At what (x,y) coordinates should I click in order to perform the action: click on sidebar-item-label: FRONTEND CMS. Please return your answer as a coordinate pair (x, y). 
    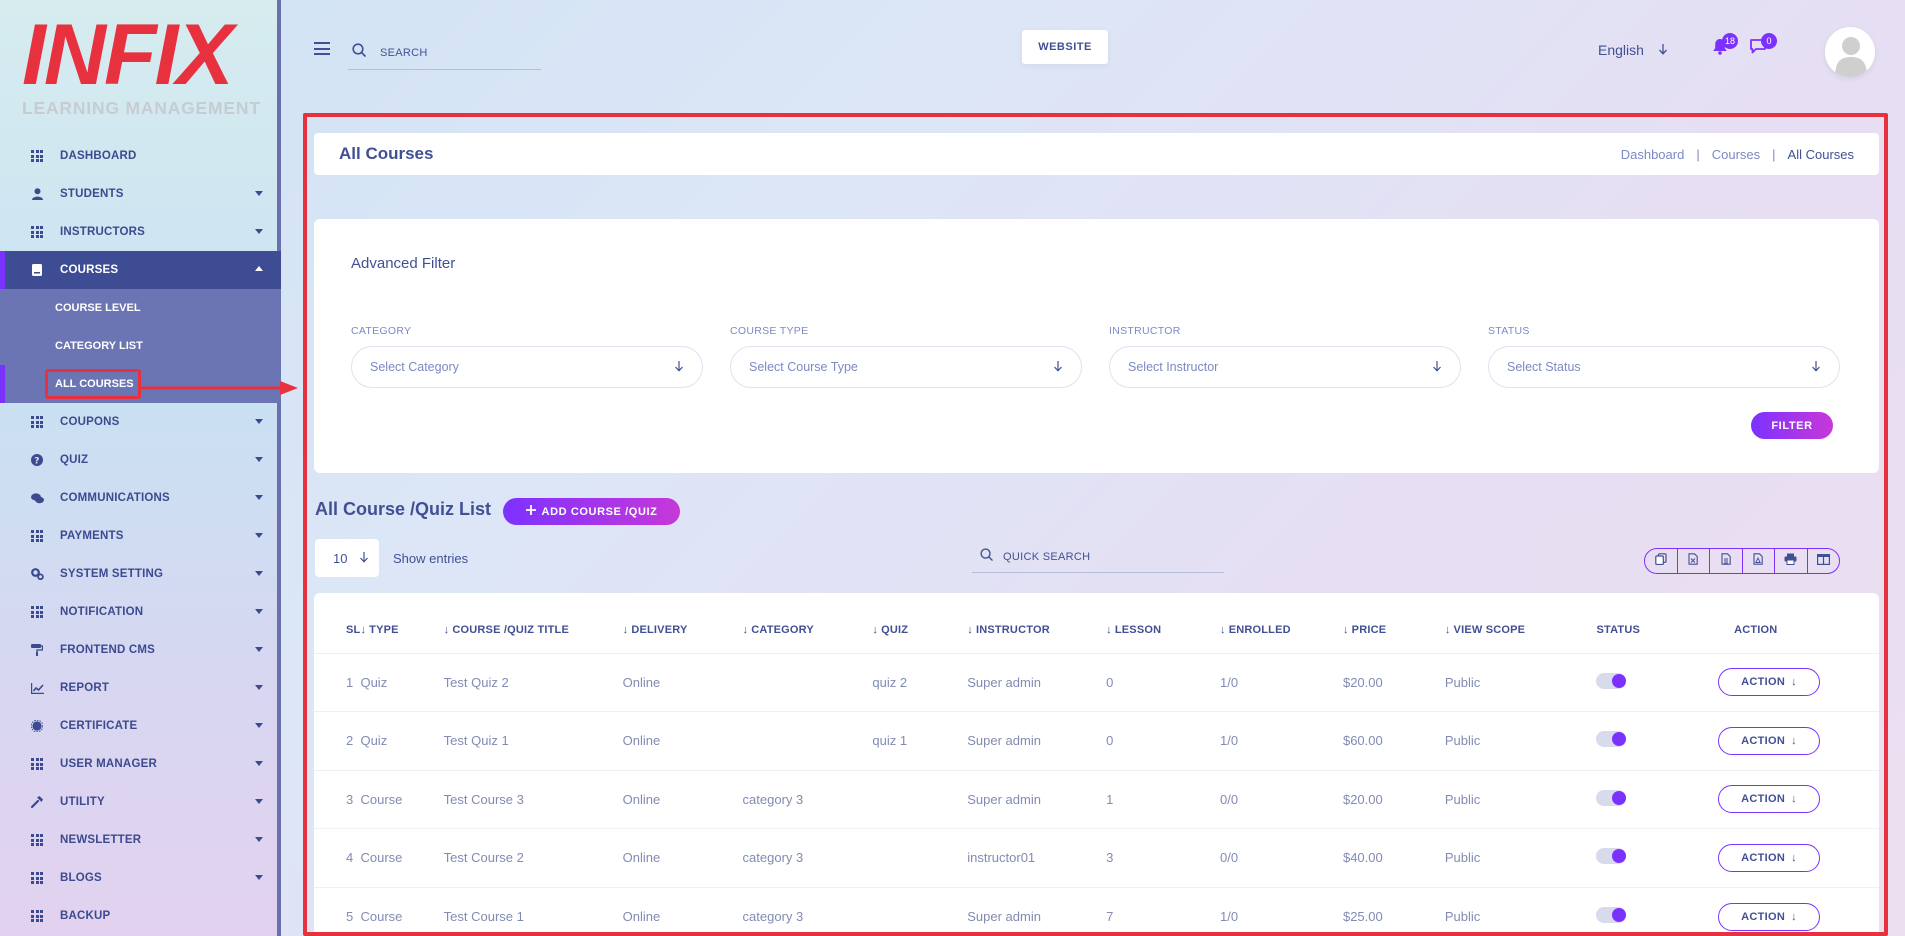
    Looking at the image, I should click on (108, 650).